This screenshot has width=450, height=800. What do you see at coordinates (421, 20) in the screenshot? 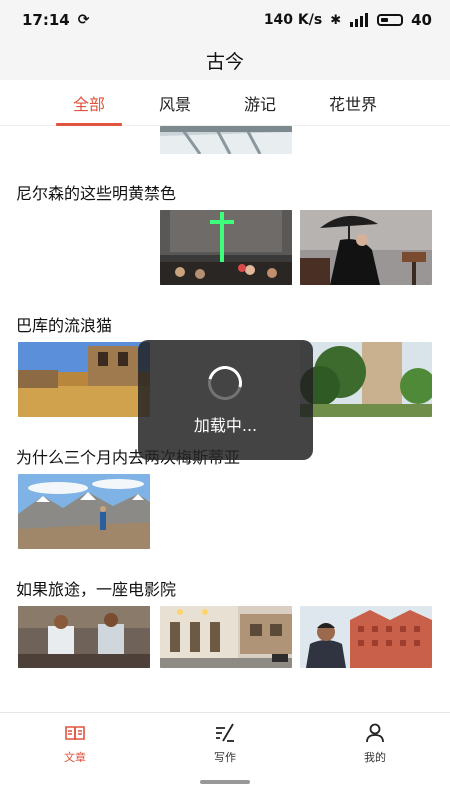
I see `battery-level: 40` at bounding box center [421, 20].